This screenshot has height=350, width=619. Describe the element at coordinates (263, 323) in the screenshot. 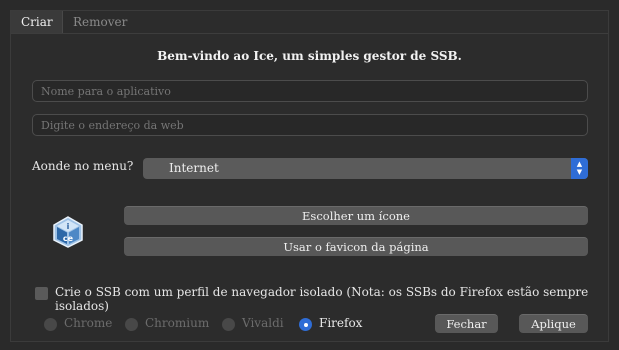

I see `radio-vivaldi-label: Vivaldi` at that location.